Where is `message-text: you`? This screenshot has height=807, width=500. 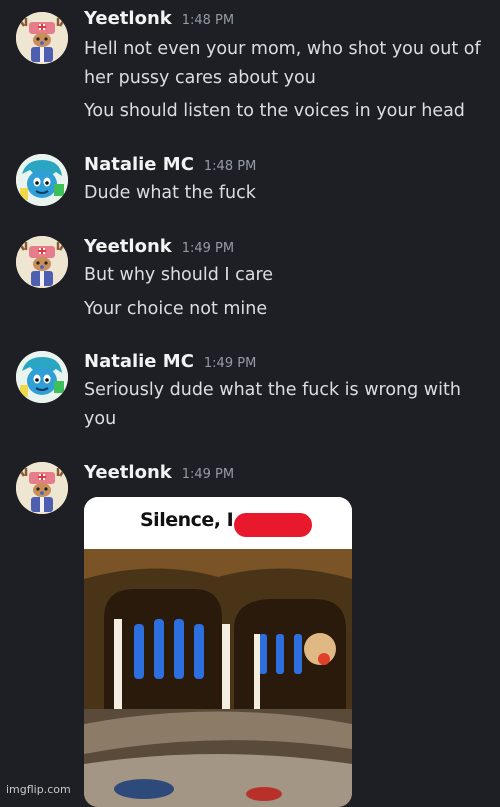
message-text: you is located at coordinates (100, 419).